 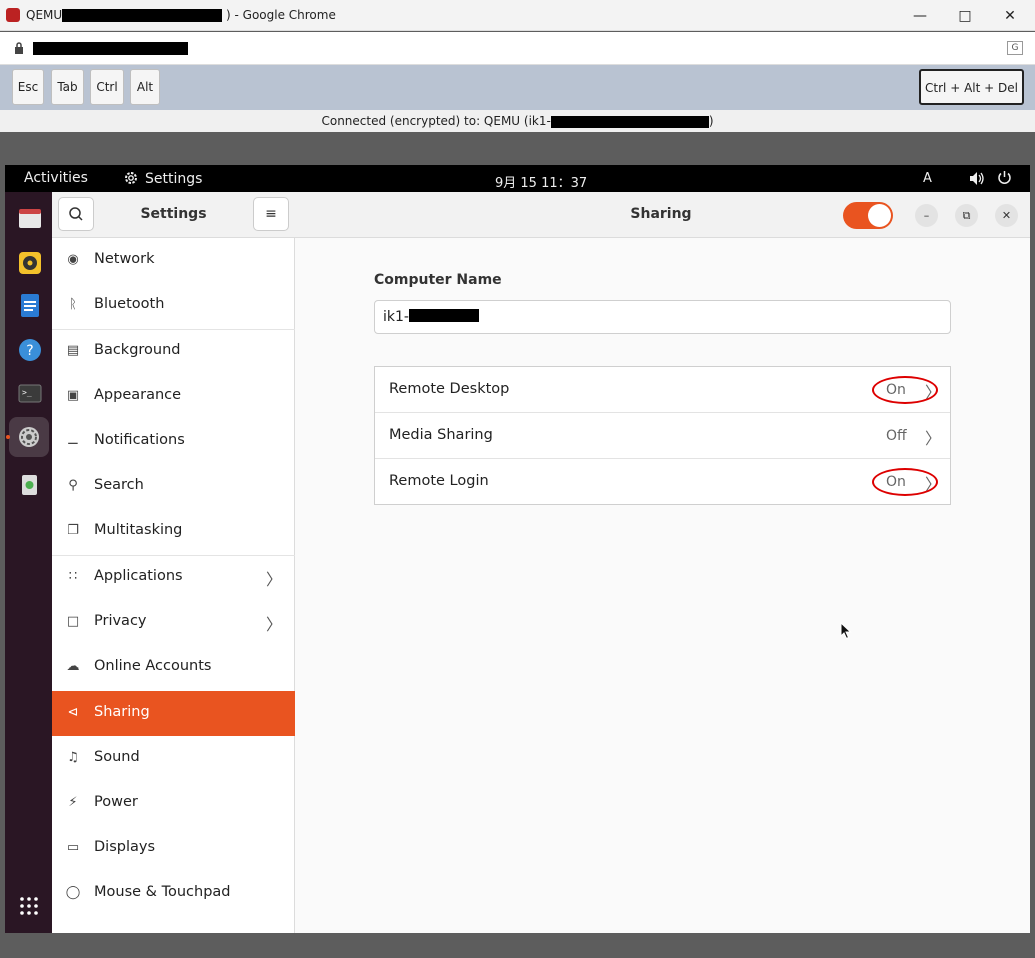 I want to click on sidebar-item-applications: ∷ Applications 〉, so click(x=173, y=577).